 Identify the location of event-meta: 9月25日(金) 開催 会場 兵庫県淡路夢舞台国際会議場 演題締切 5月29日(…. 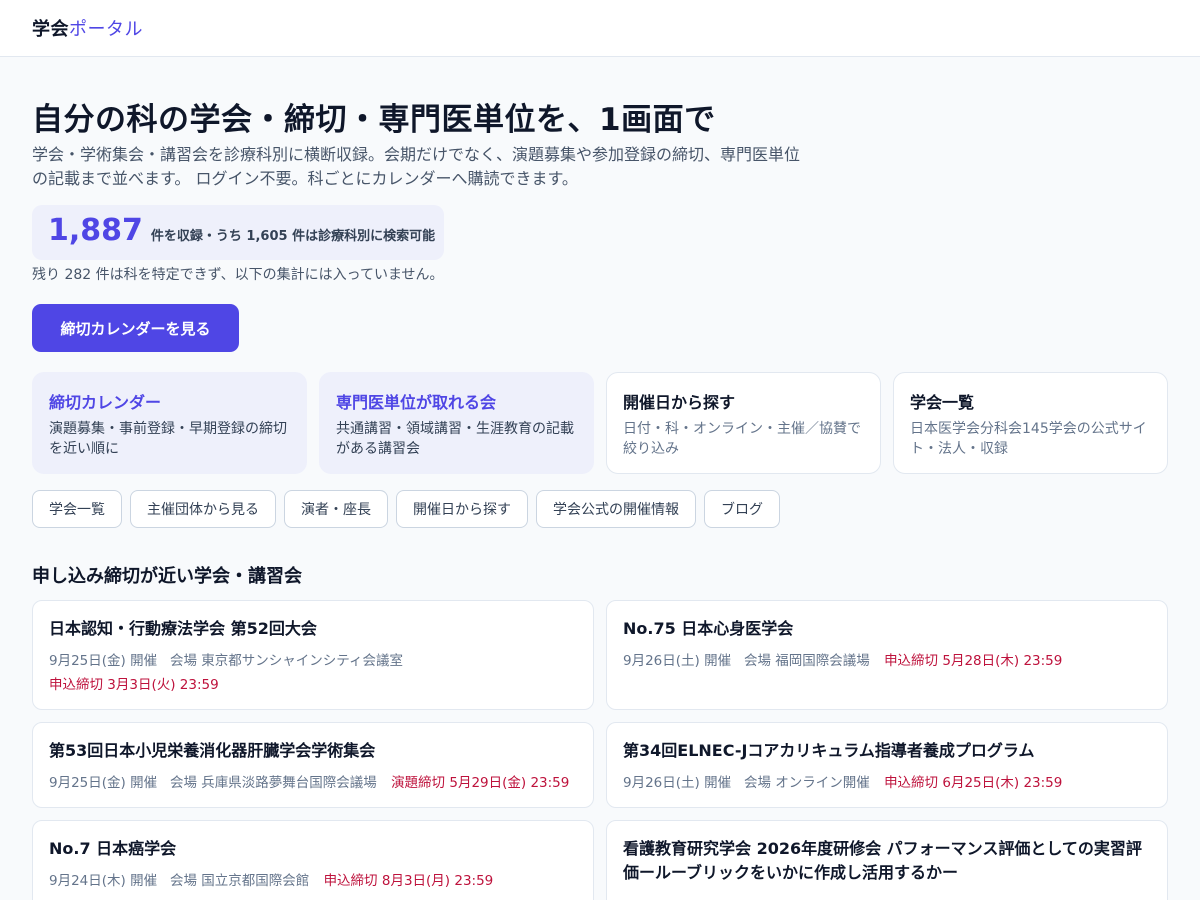
(313, 783).